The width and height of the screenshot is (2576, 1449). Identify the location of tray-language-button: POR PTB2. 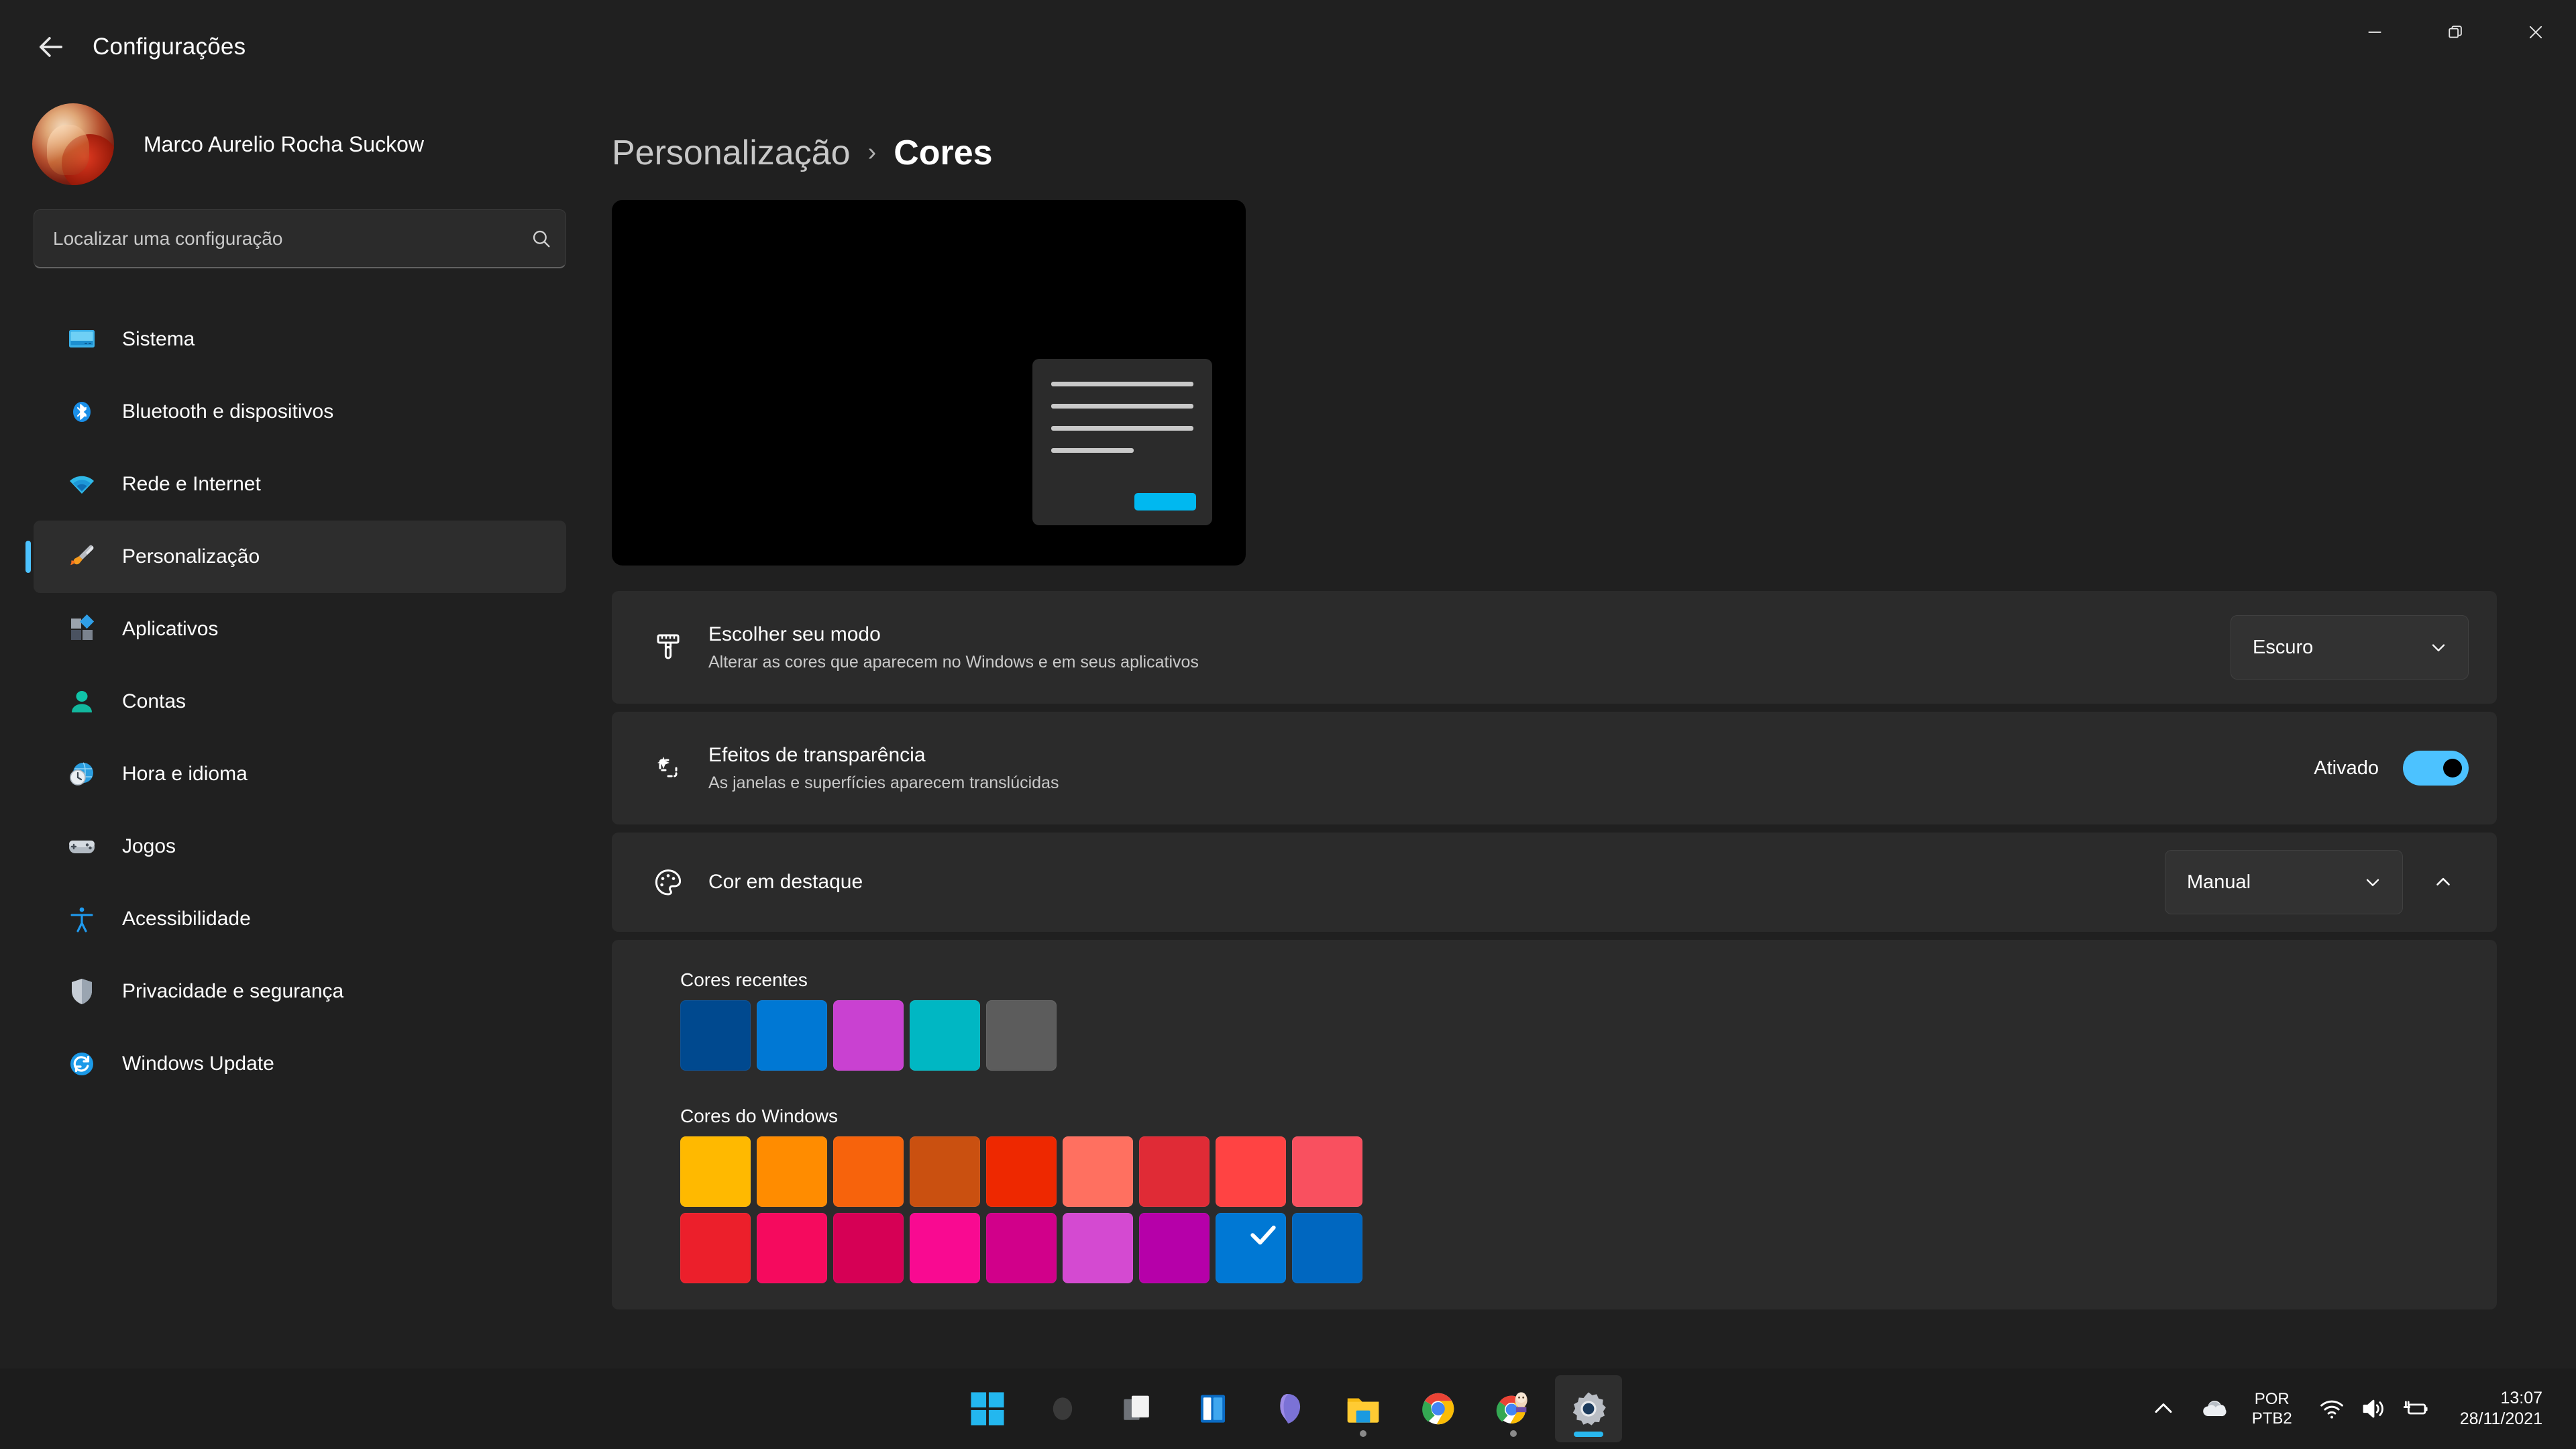
(2272, 1409).